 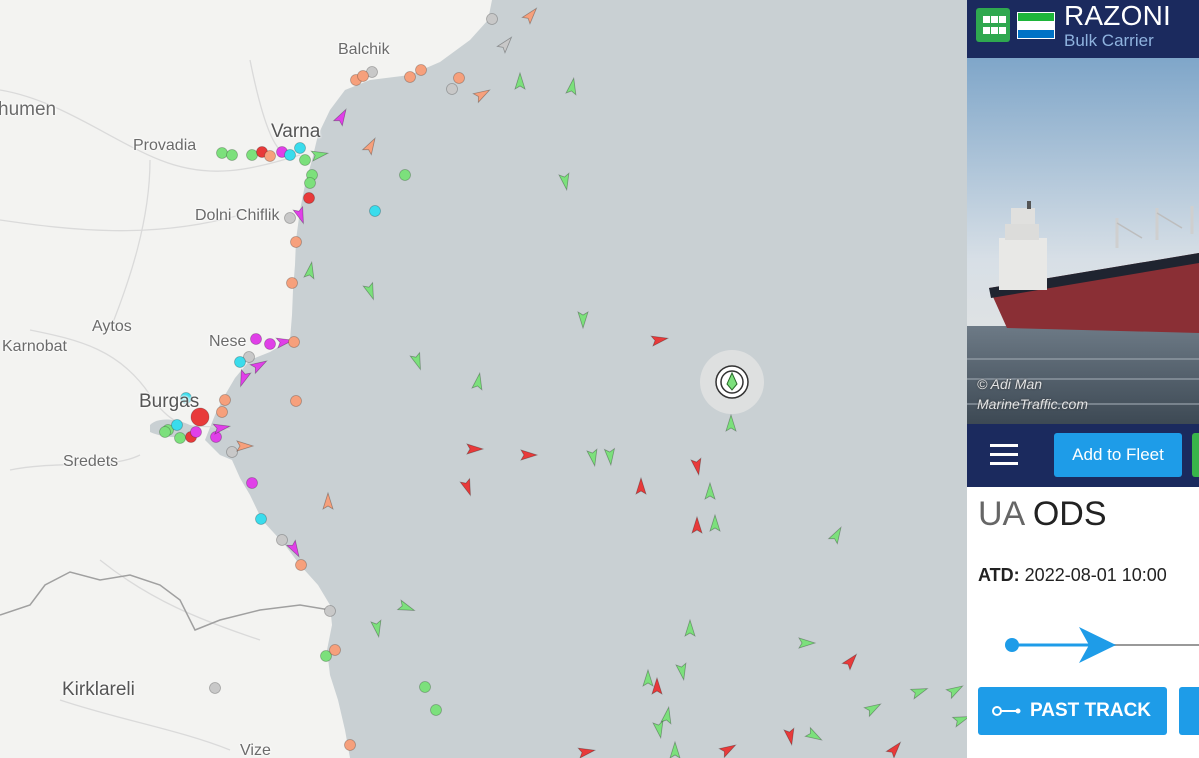 I want to click on place-label-shumen: humen, so click(x=28, y=109).